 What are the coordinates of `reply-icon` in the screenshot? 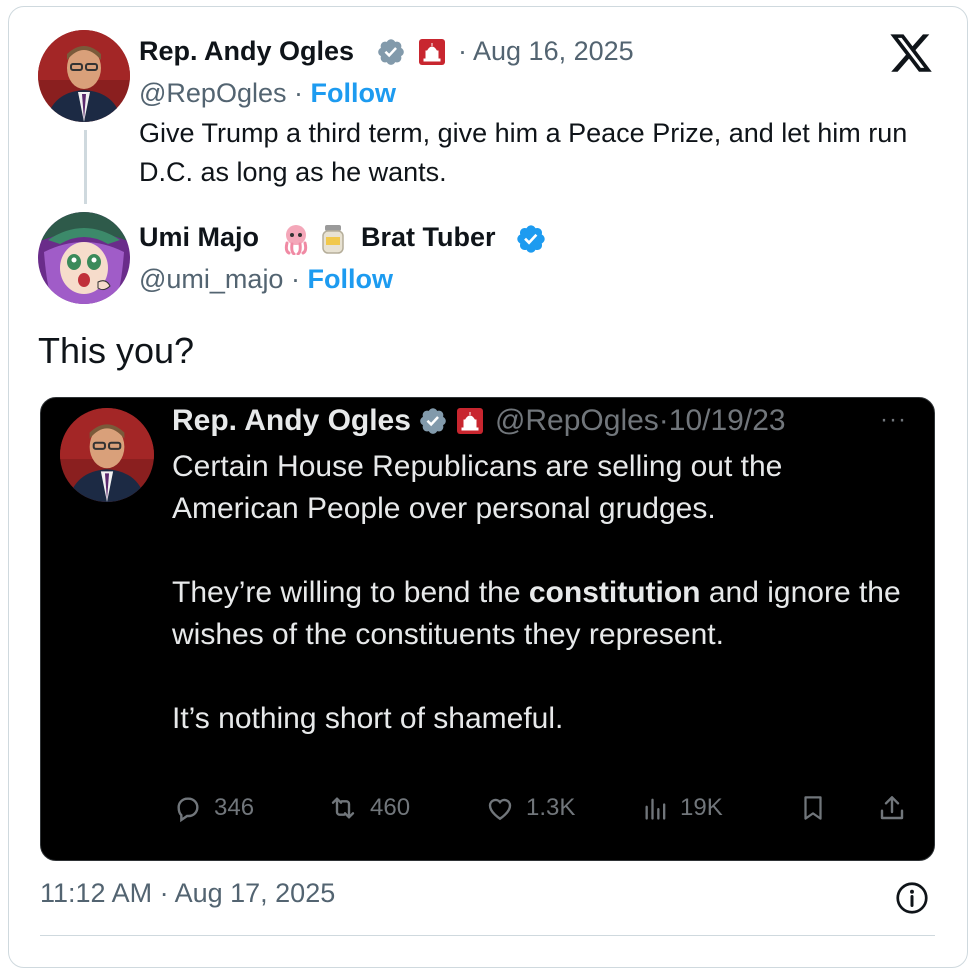 It's located at (188, 808).